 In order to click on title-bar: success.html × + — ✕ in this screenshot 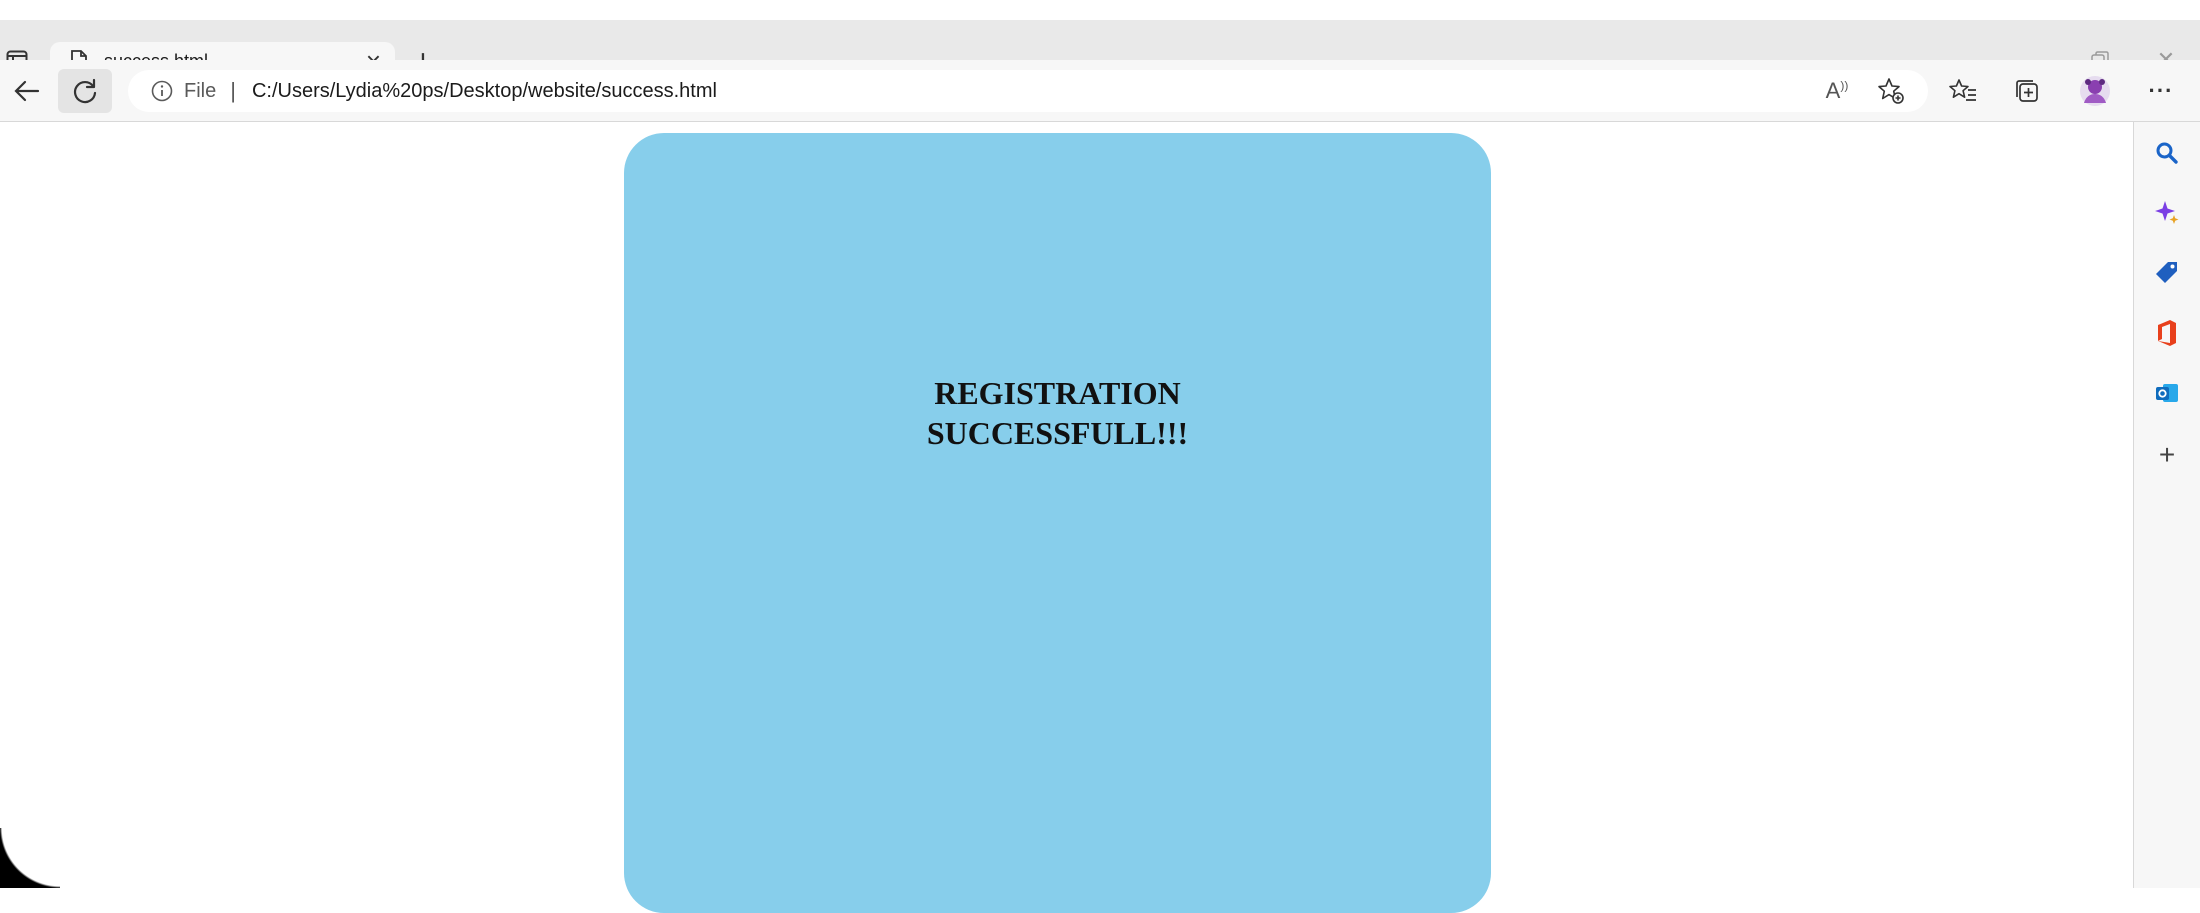, I will do `click(1100, 40)`.